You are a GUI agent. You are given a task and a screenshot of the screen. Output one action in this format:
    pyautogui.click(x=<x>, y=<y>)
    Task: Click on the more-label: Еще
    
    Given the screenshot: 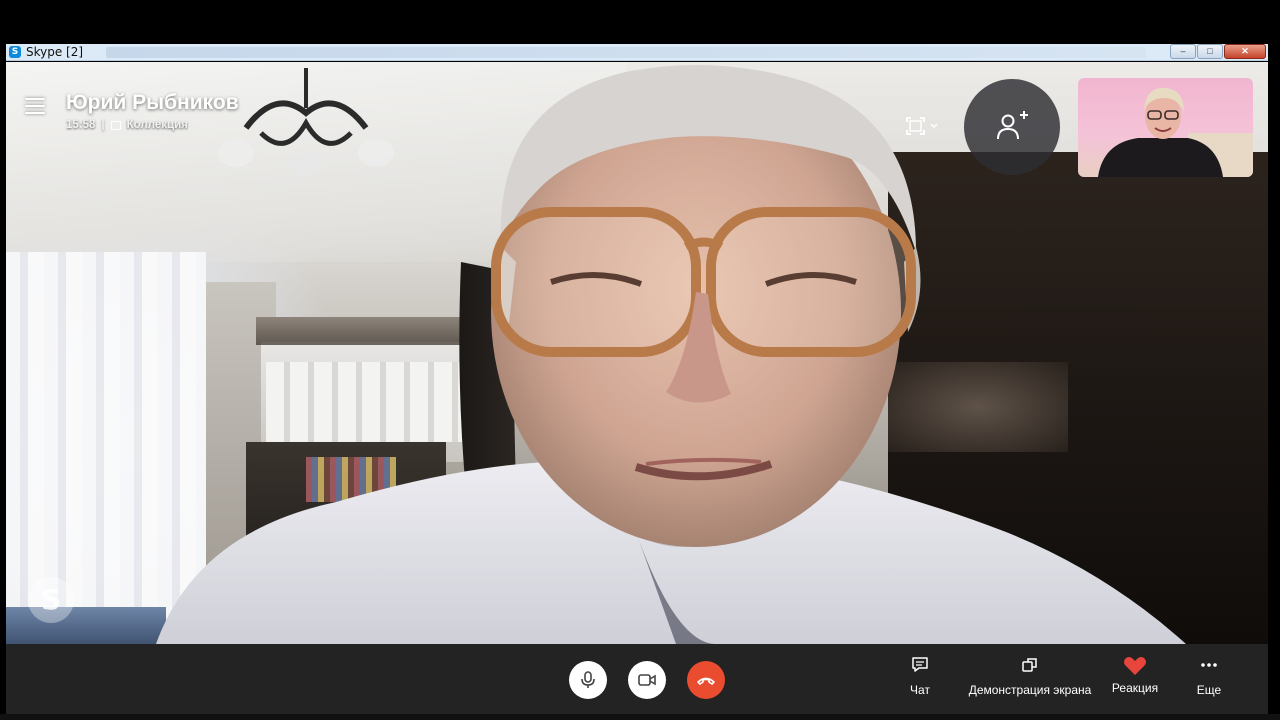 What is the action you would take?
    pyautogui.click(x=1209, y=690)
    